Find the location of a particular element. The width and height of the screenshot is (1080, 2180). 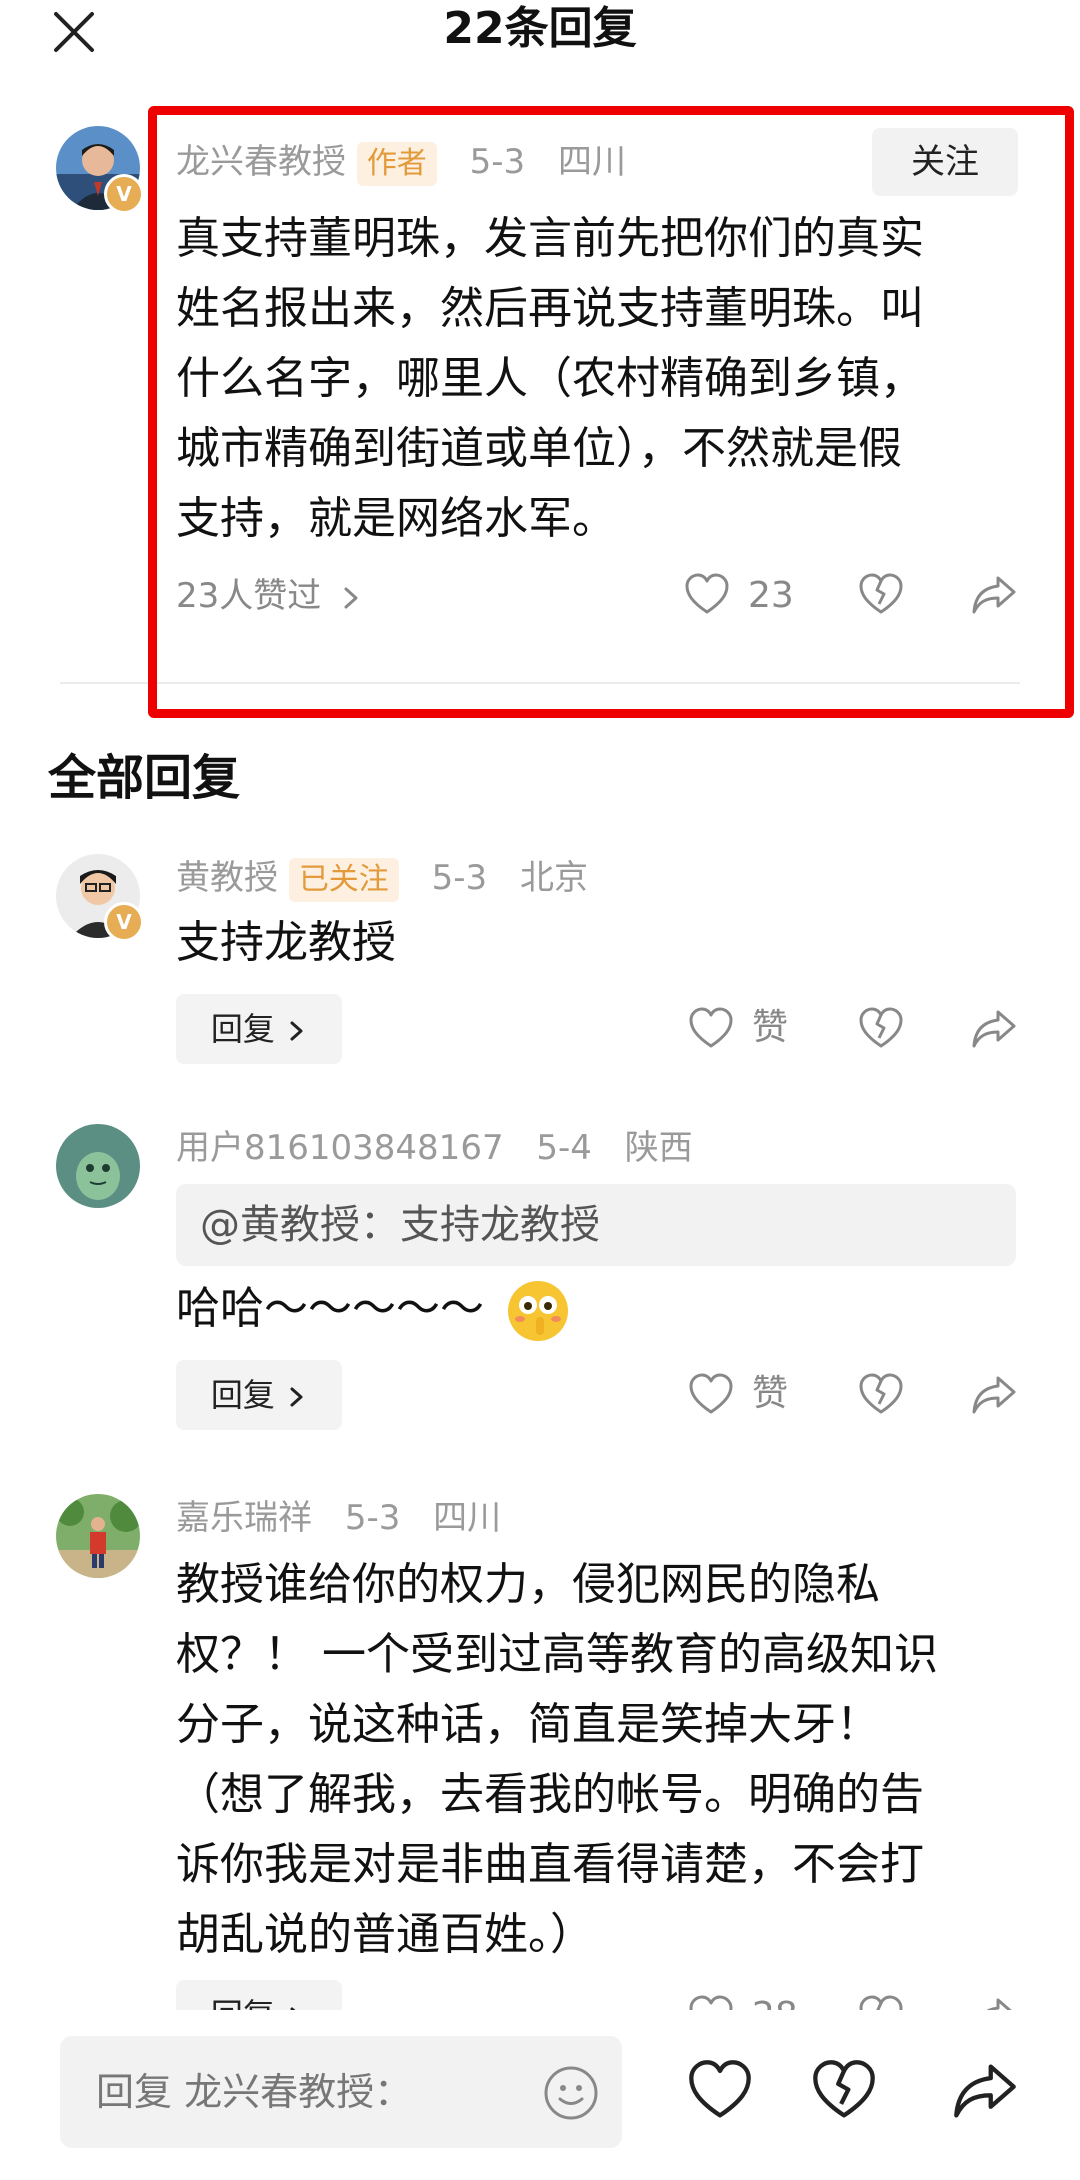

author-name: 黄教授 is located at coordinates (227, 878).